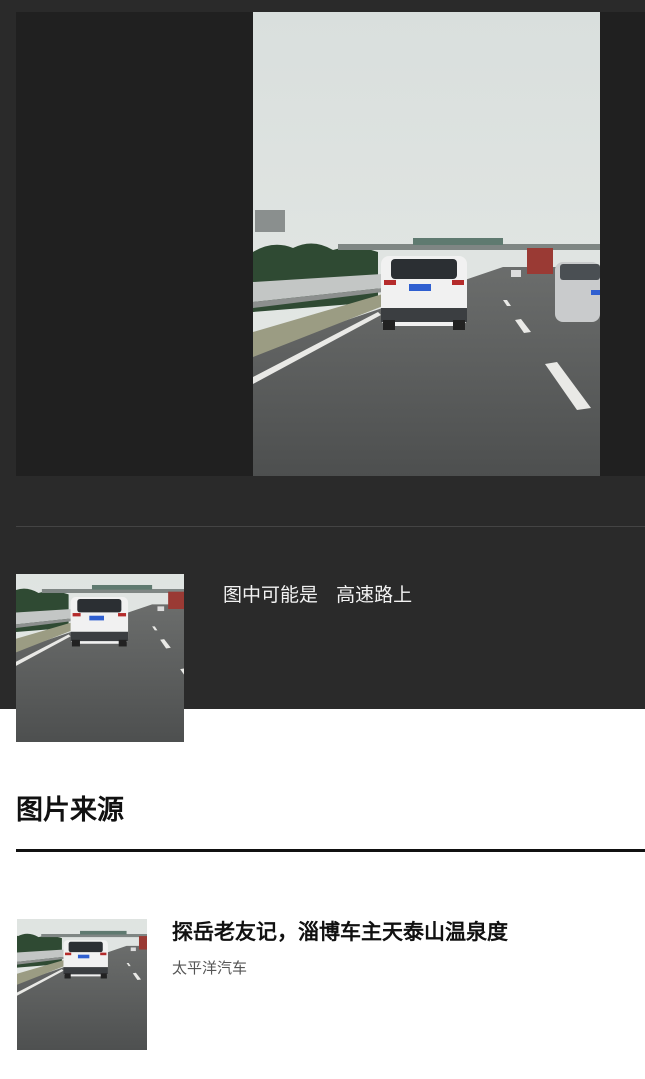  I want to click on section-divider, so click(330, 850).